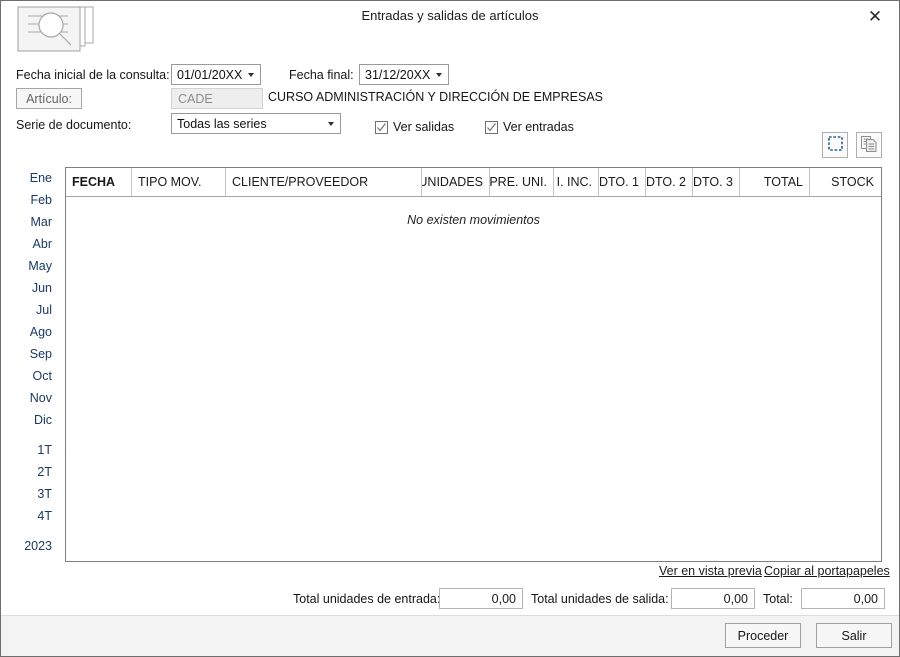  What do you see at coordinates (713, 598) in the screenshot?
I see `total-salida-value: 0,00` at bounding box center [713, 598].